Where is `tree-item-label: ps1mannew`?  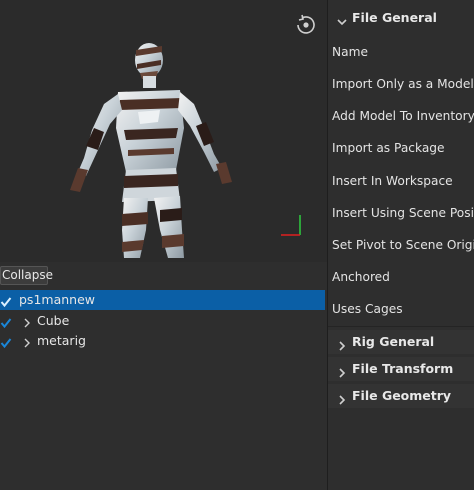 tree-item-label: ps1mannew is located at coordinates (57, 299).